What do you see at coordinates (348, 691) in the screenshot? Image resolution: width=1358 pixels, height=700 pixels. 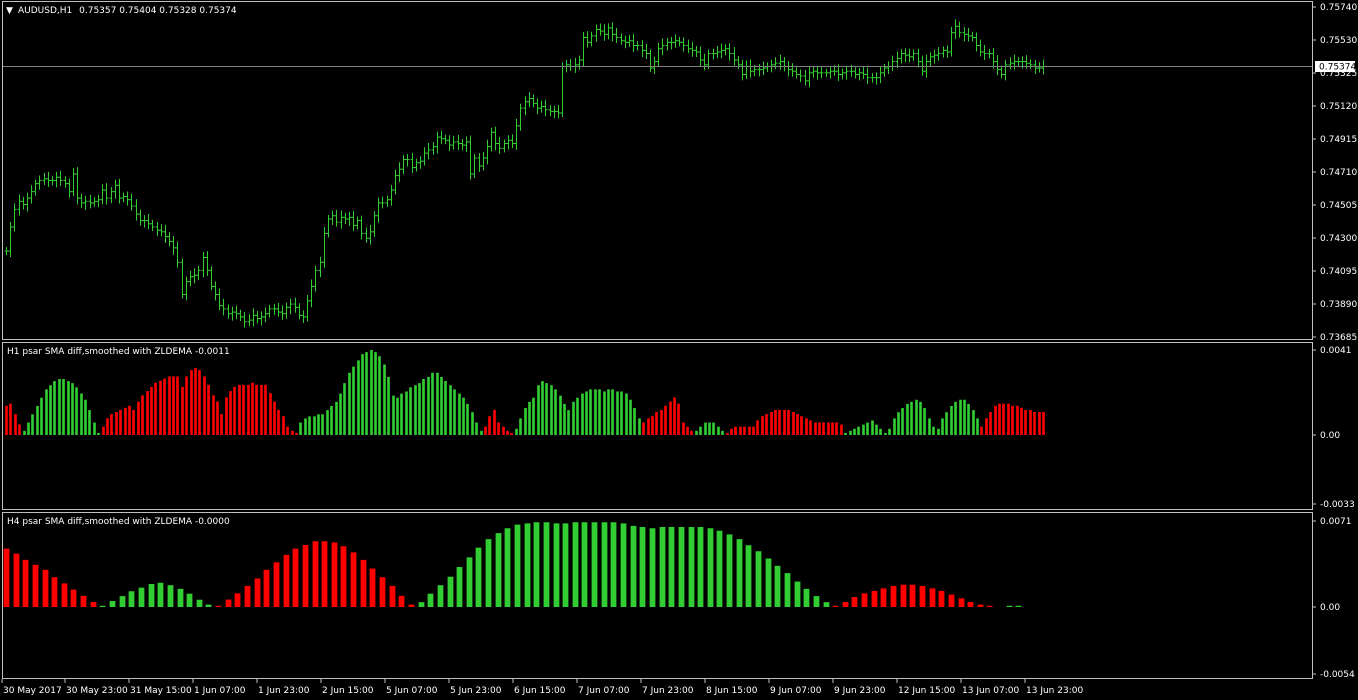 I see `x-tick-label: 2 Jun 15:00` at bounding box center [348, 691].